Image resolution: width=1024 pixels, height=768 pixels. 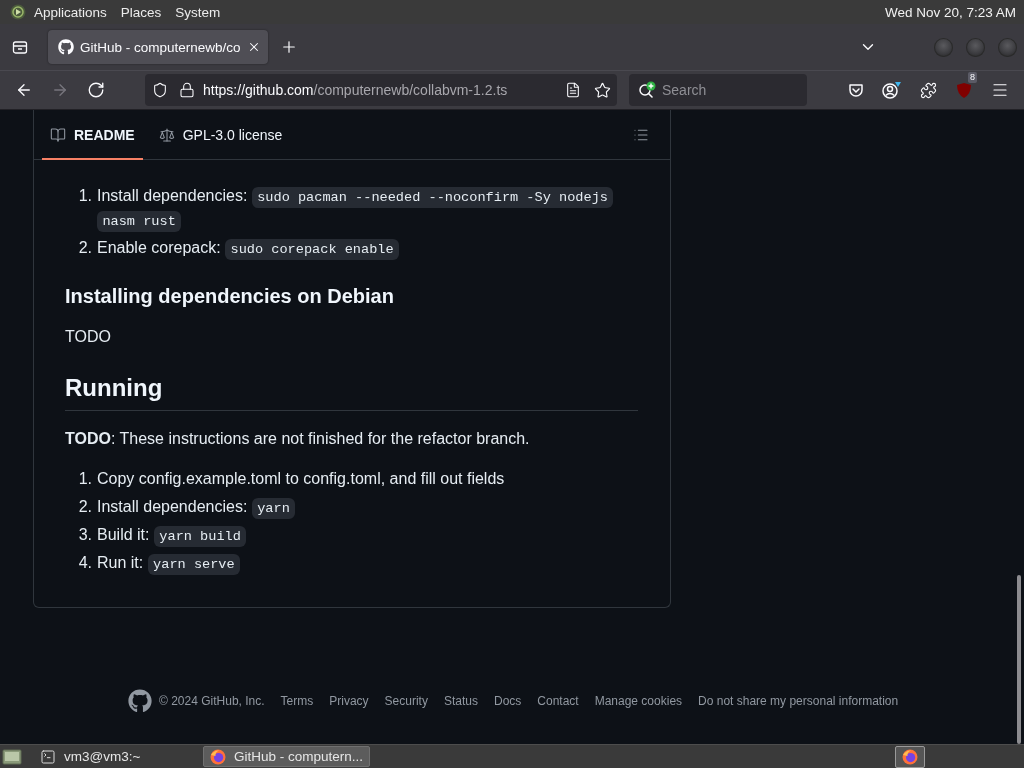 I want to click on list-item-text: Build it:, so click(x=123, y=534).